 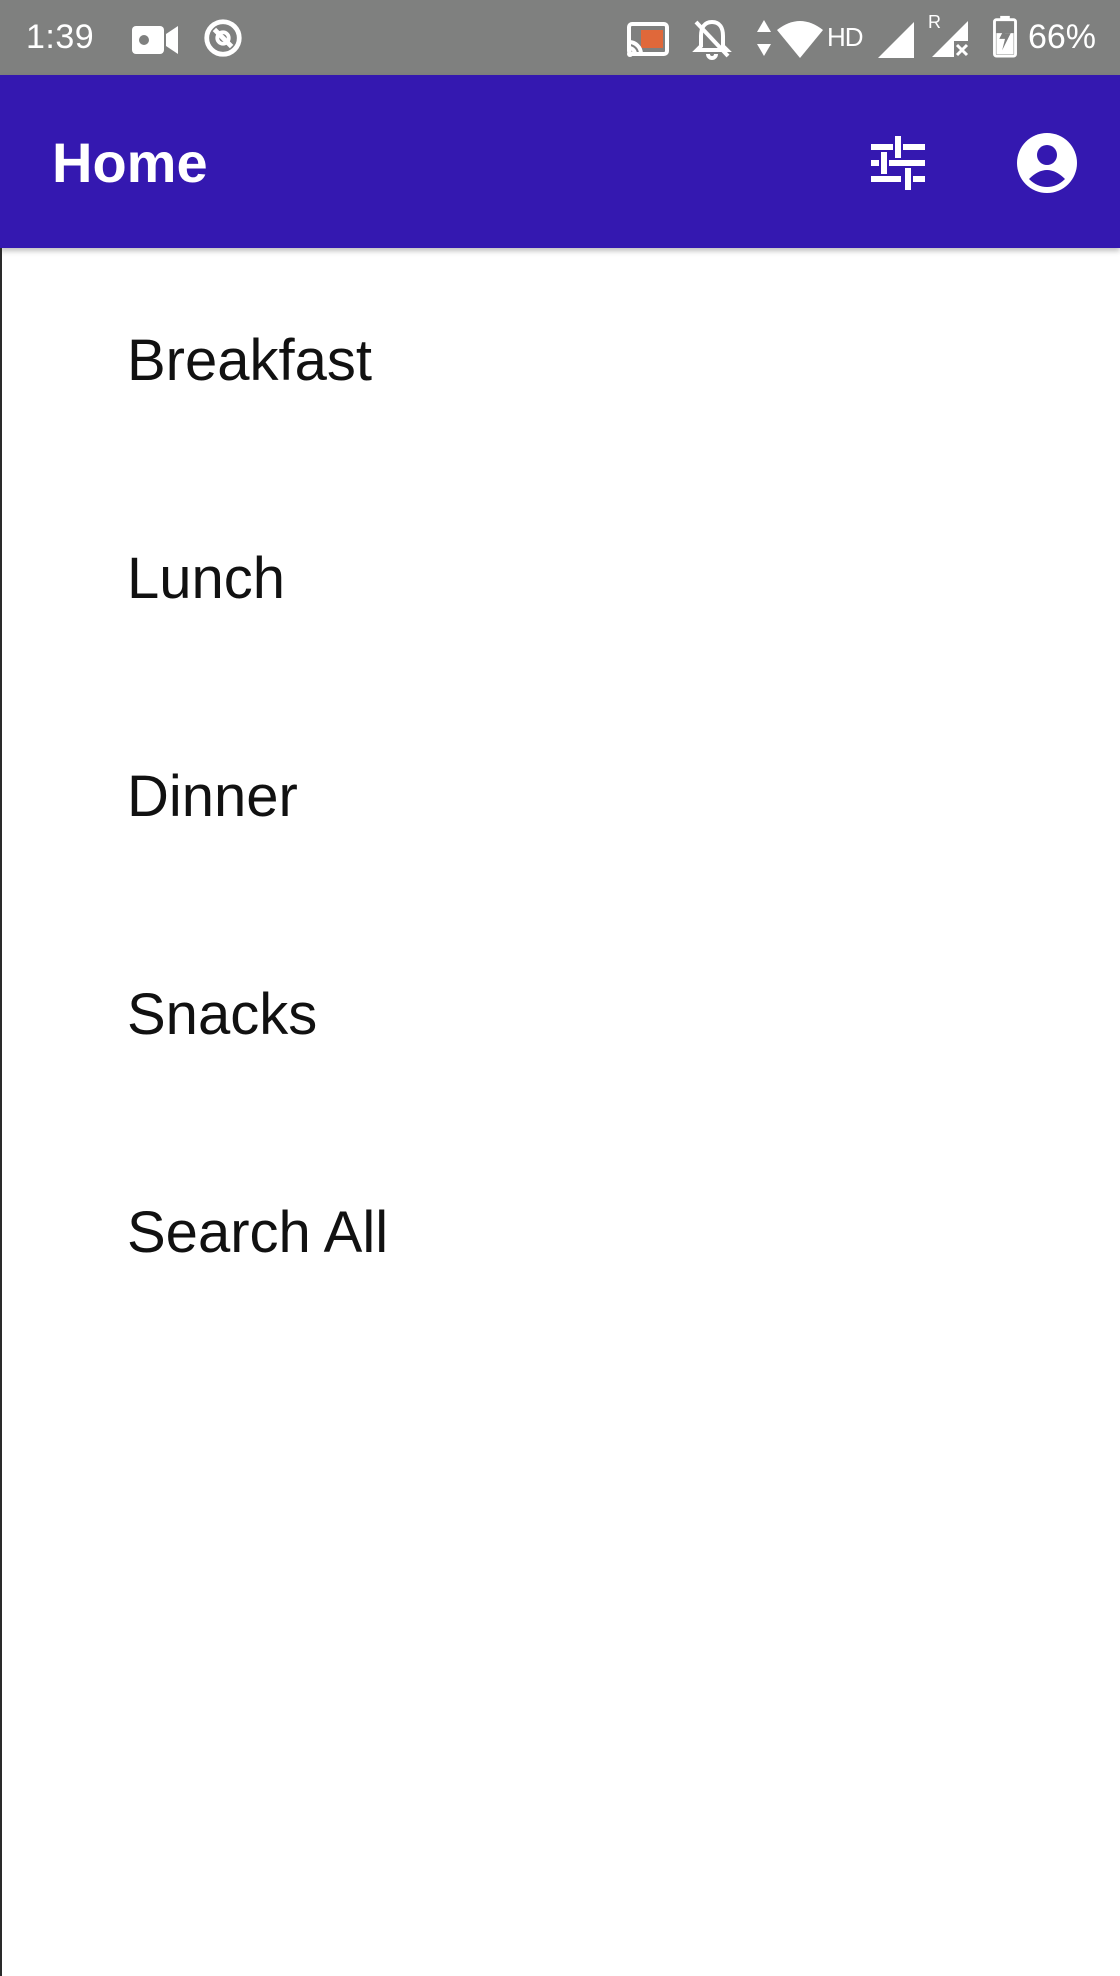 What do you see at coordinates (223, 38) in the screenshot?
I see `sync-off-icon` at bounding box center [223, 38].